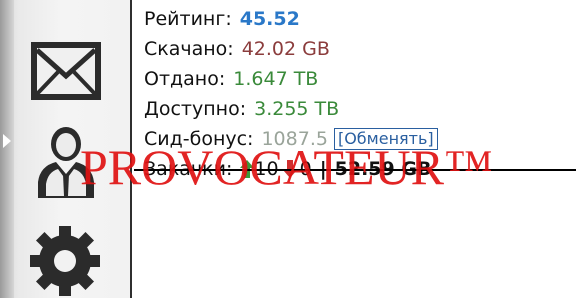  Describe the element at coordinates (269, 19) in the screenshot. I see `rating-value: 45.52` at that location.